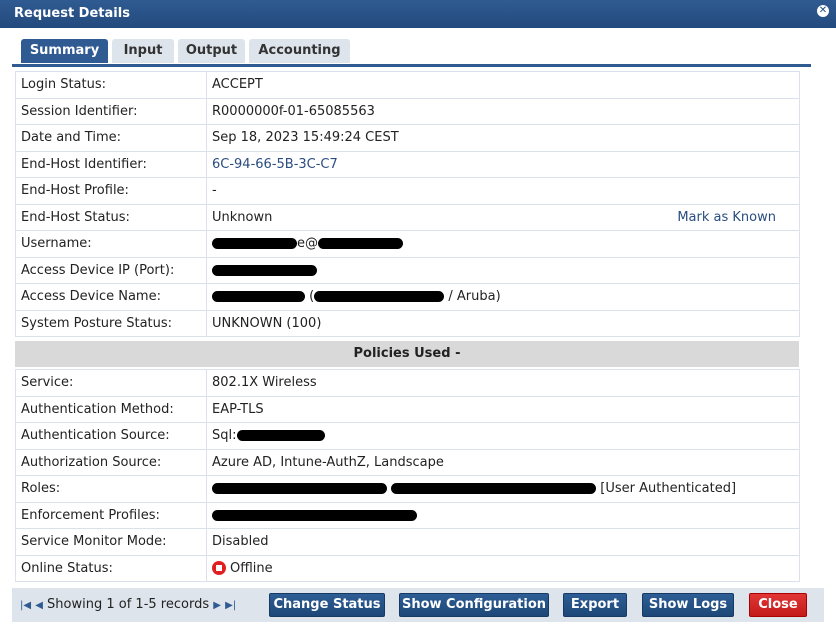 The width and height of the screenshot is (836, 629). I want to click on auth-method-label: Authentication Method:, so click(111, 409).